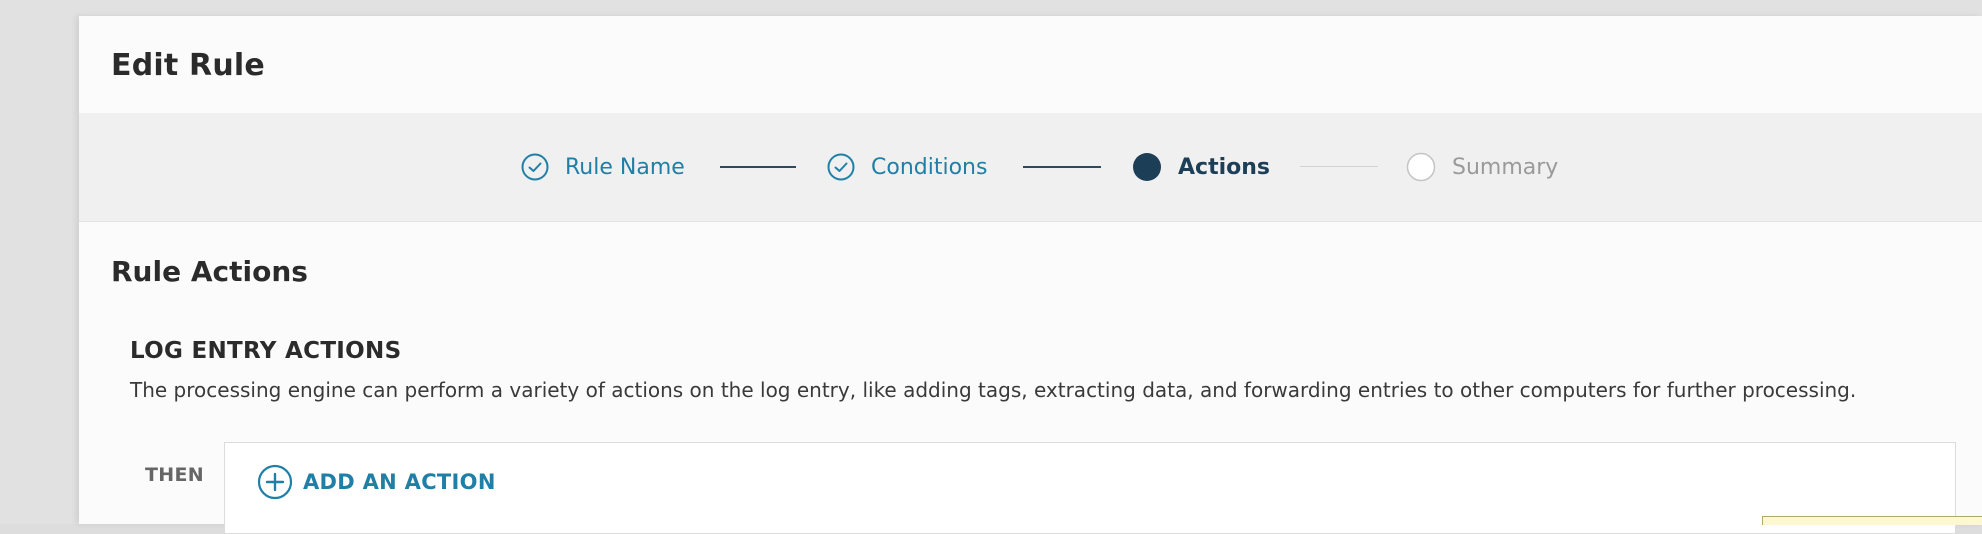 The width and height of the screenshot is (1982, 534). What do you see at coordinates (266, 351) in the screenshot?
I see `log-entry-actions-heading: LOG ENTRY ACTIONS` at bounding box center [266, 351].